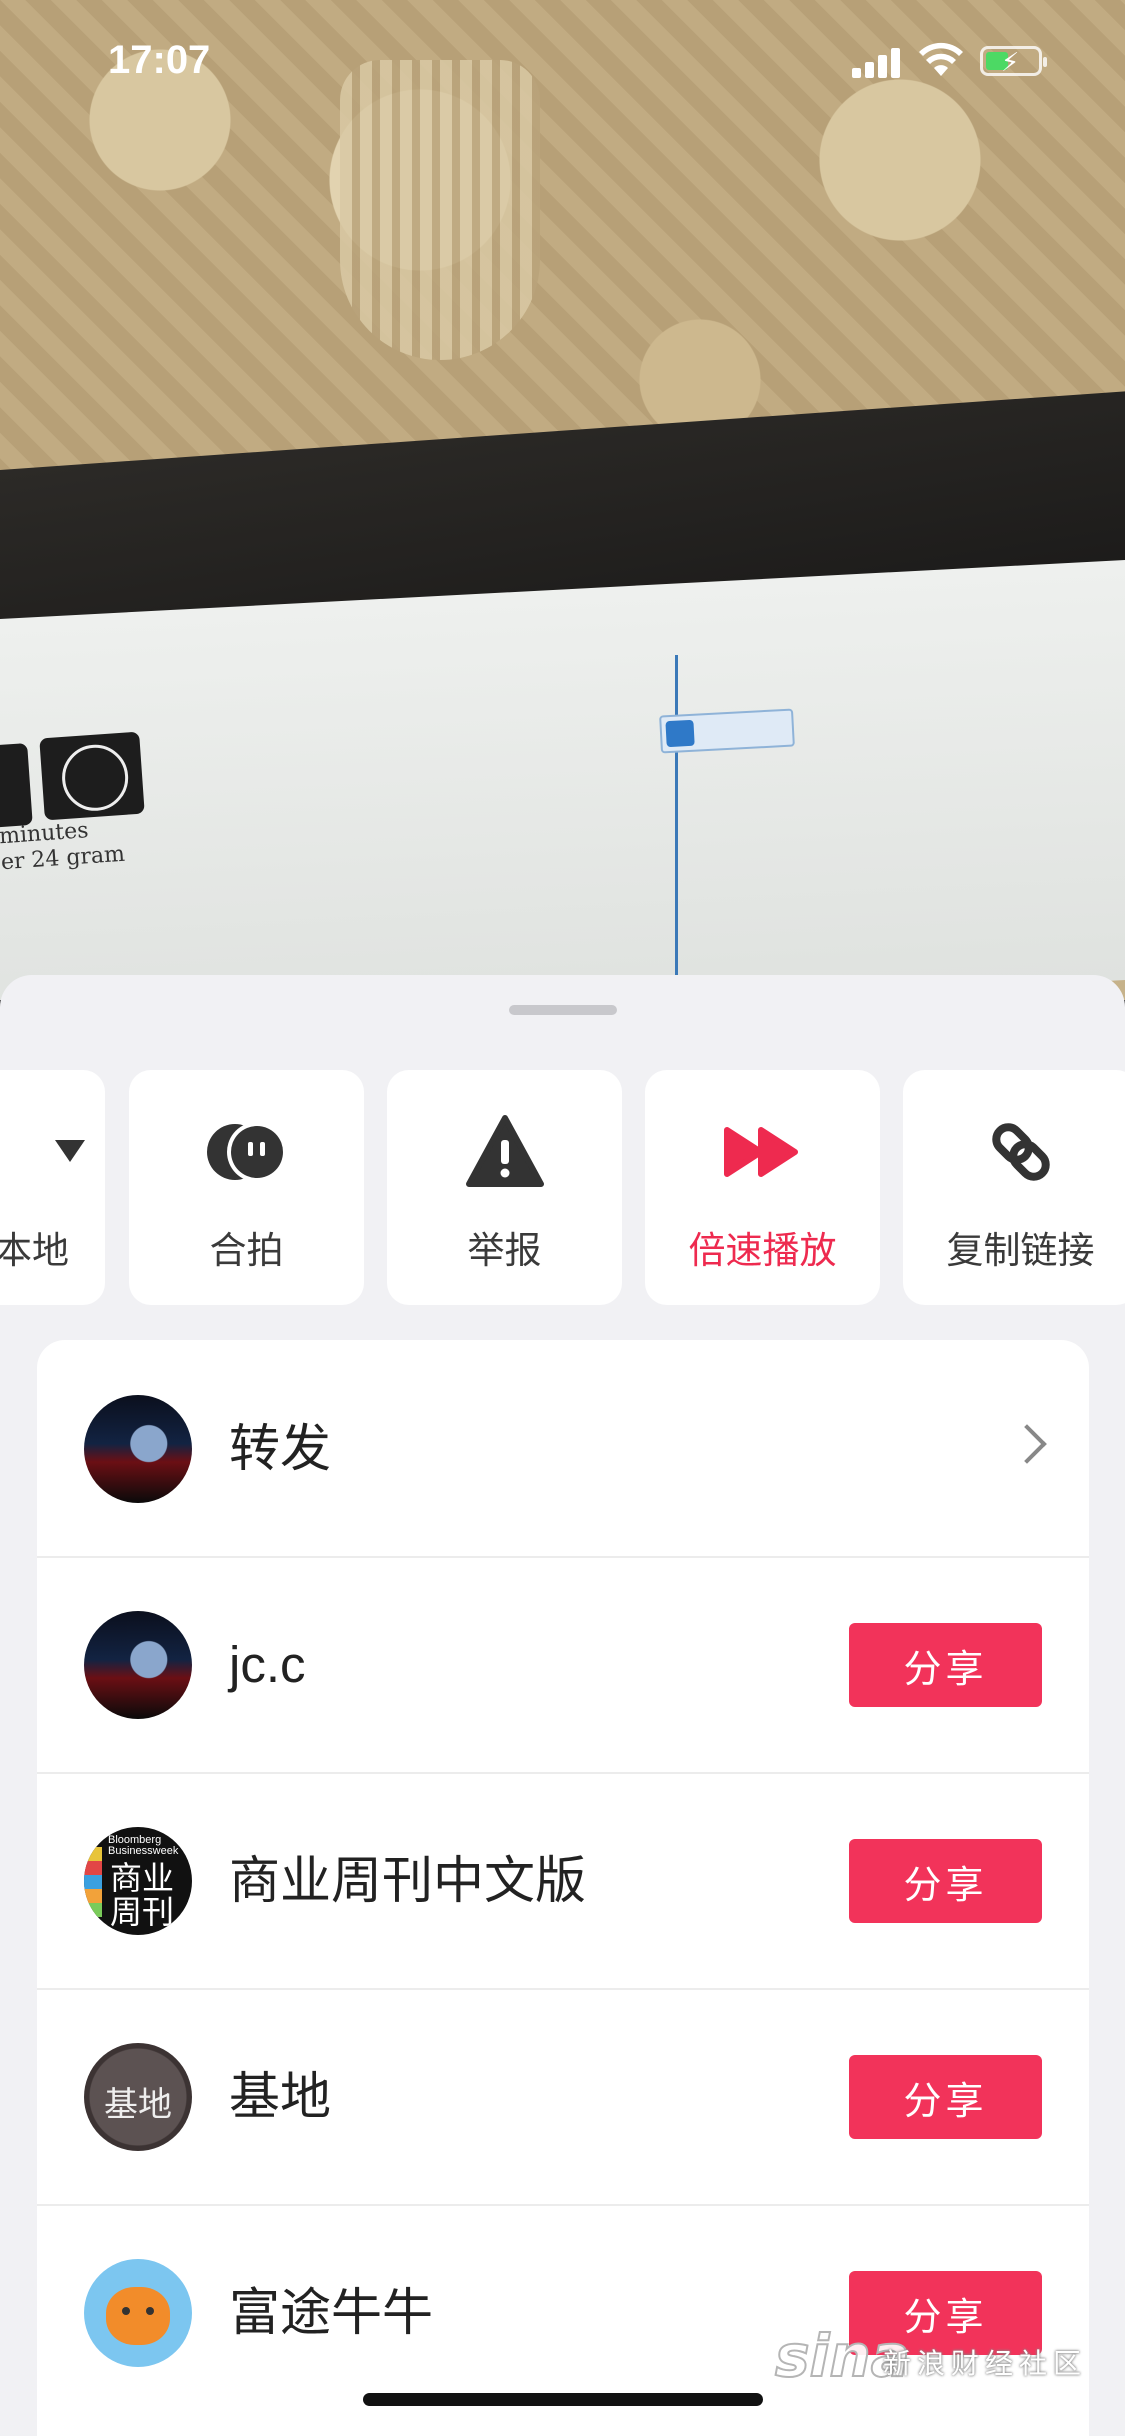 The width and height of the screenshot is (1125, 2436). What do you see at coordinates (931, 2356) in the screenshot?
I see `sina-watermark: sina 新浪财经社区` at bounding box center [931, 2356].